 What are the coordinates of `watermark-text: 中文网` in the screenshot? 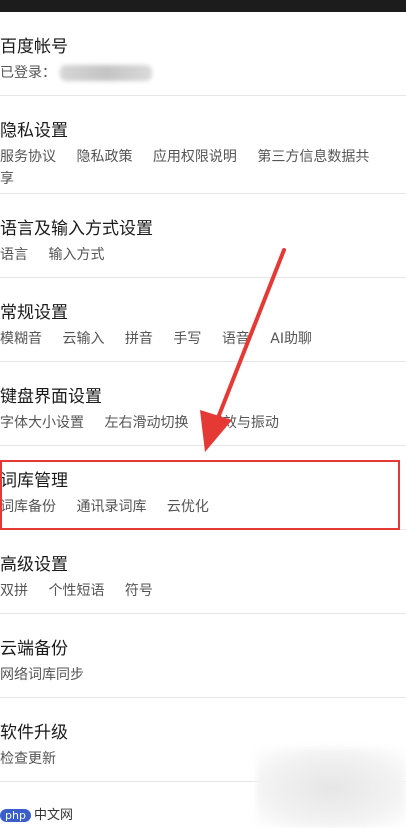 It's located at (53, 815).